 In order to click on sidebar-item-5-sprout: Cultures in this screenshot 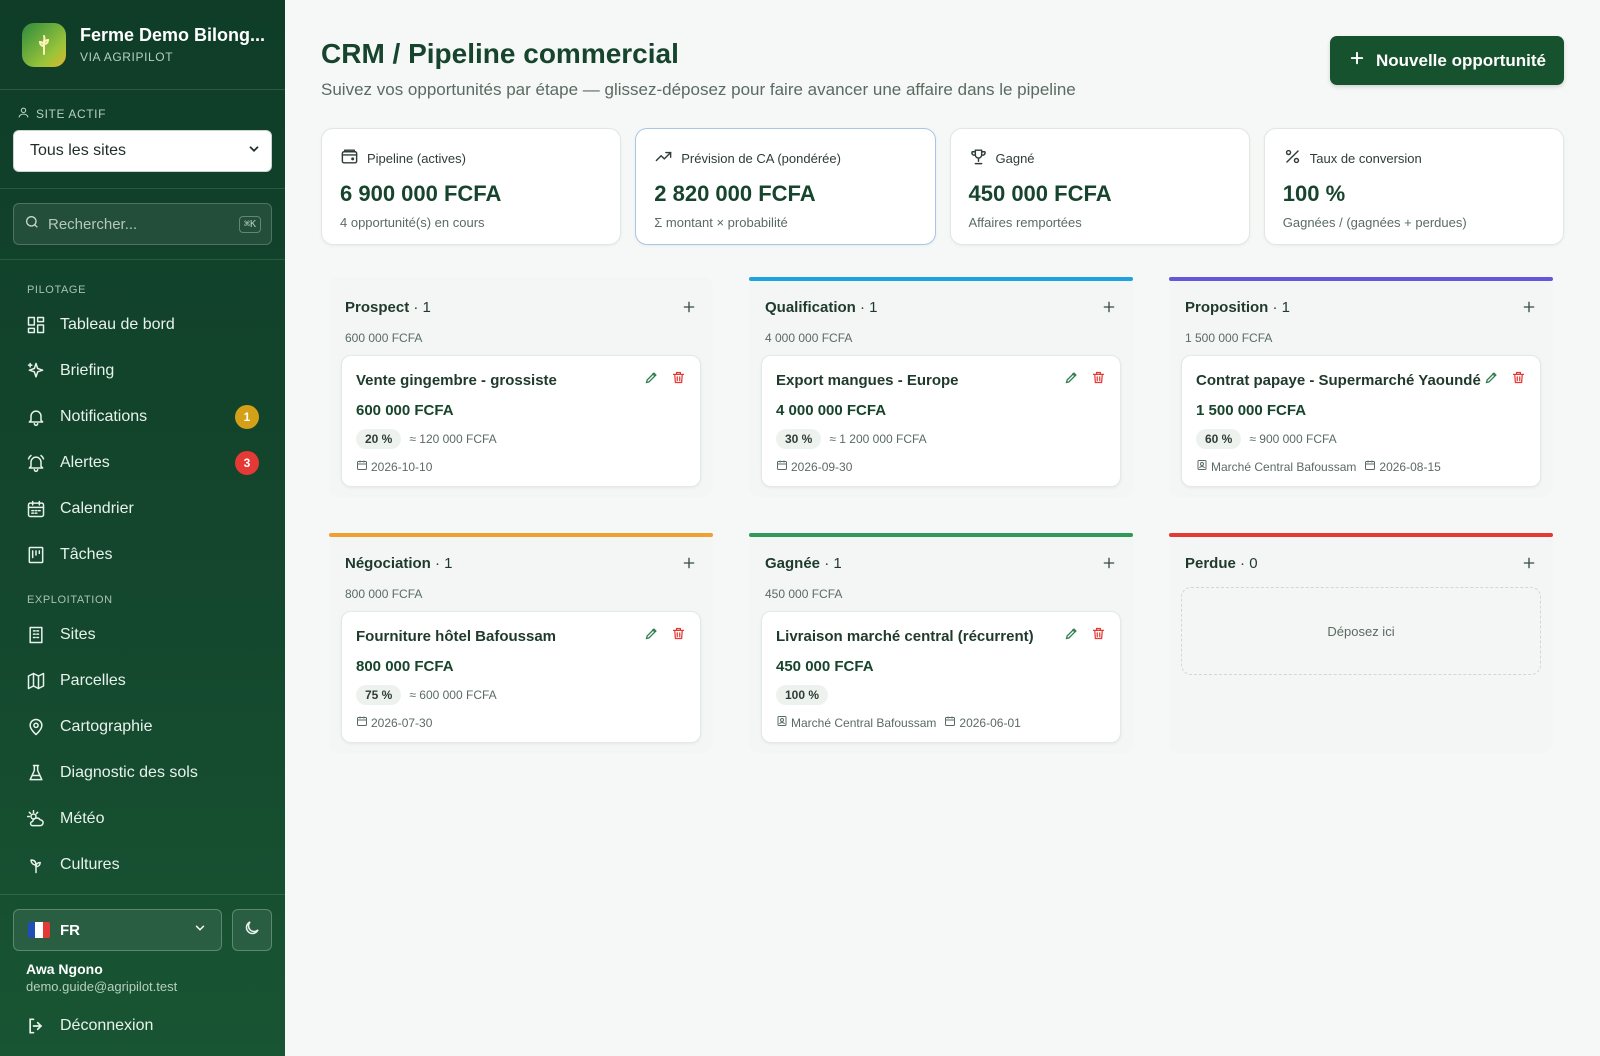, I will do `click(142, 865)`.